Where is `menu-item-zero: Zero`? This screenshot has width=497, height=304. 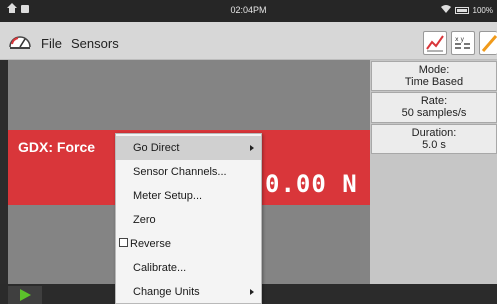
menu-item-zero: Zero is located at coordinates (188, 220).